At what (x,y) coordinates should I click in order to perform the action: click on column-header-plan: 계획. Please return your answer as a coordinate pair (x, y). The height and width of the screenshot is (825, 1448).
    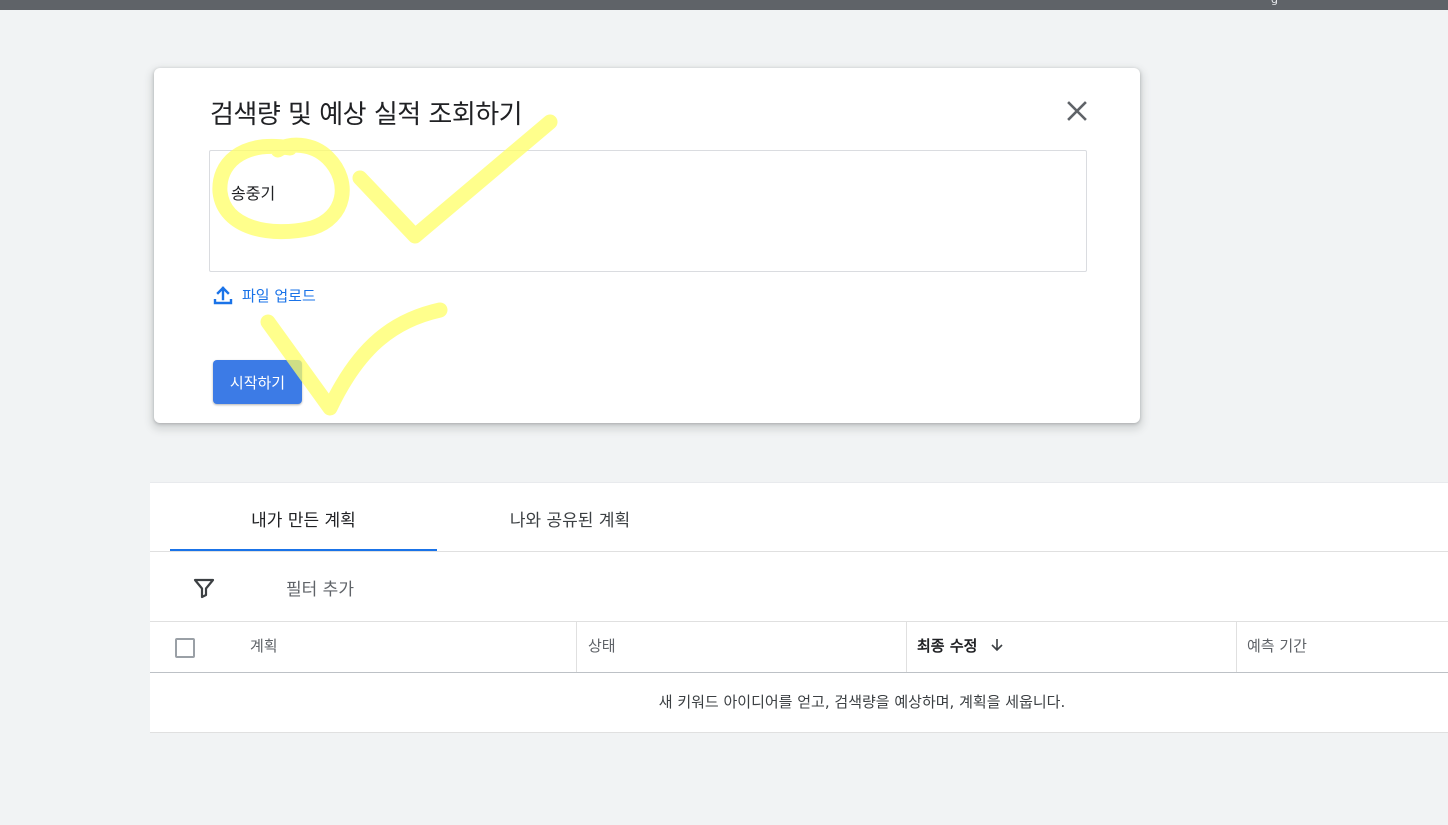
    Looking at the image, I should click on (264, 647).